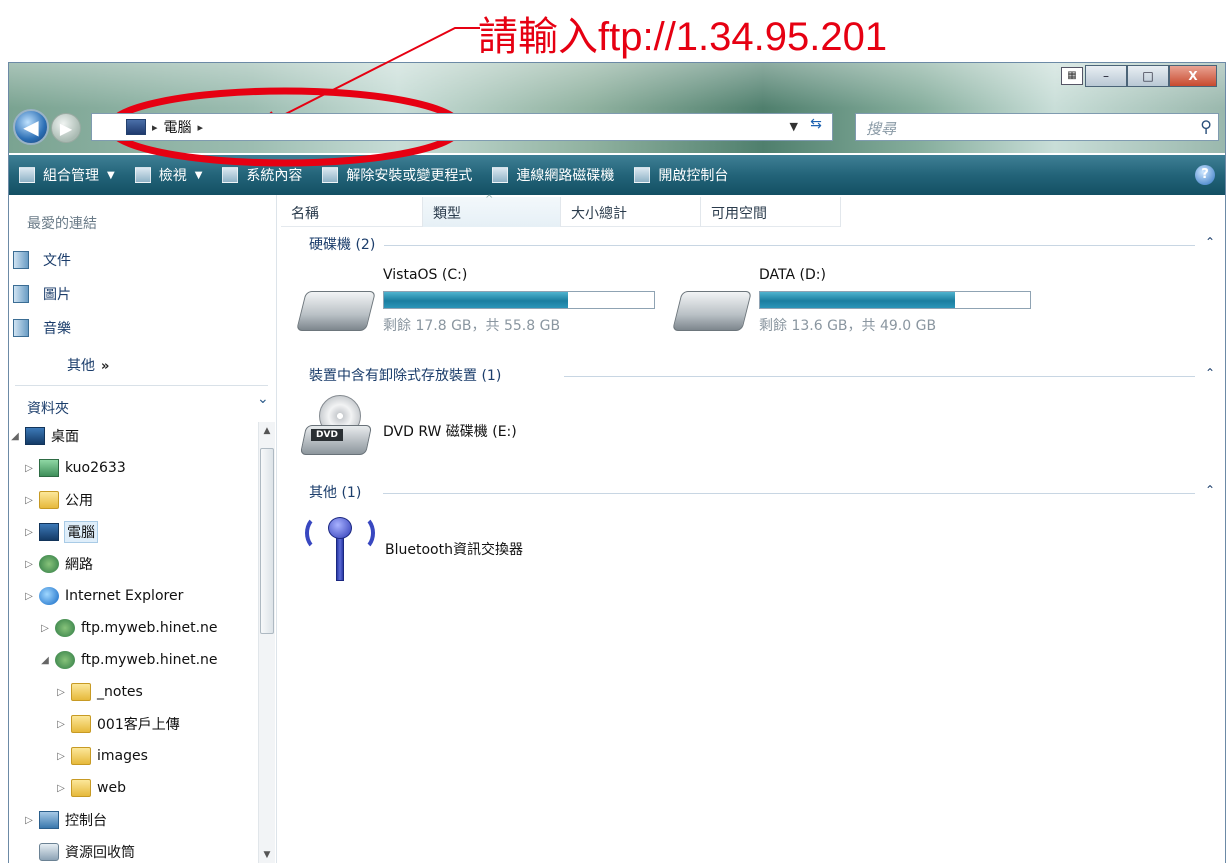 The height and width of the screenshot is (863, 1226). I want to click on map-network-drive-button: 連線網路磁碟機, so click(553, 175).